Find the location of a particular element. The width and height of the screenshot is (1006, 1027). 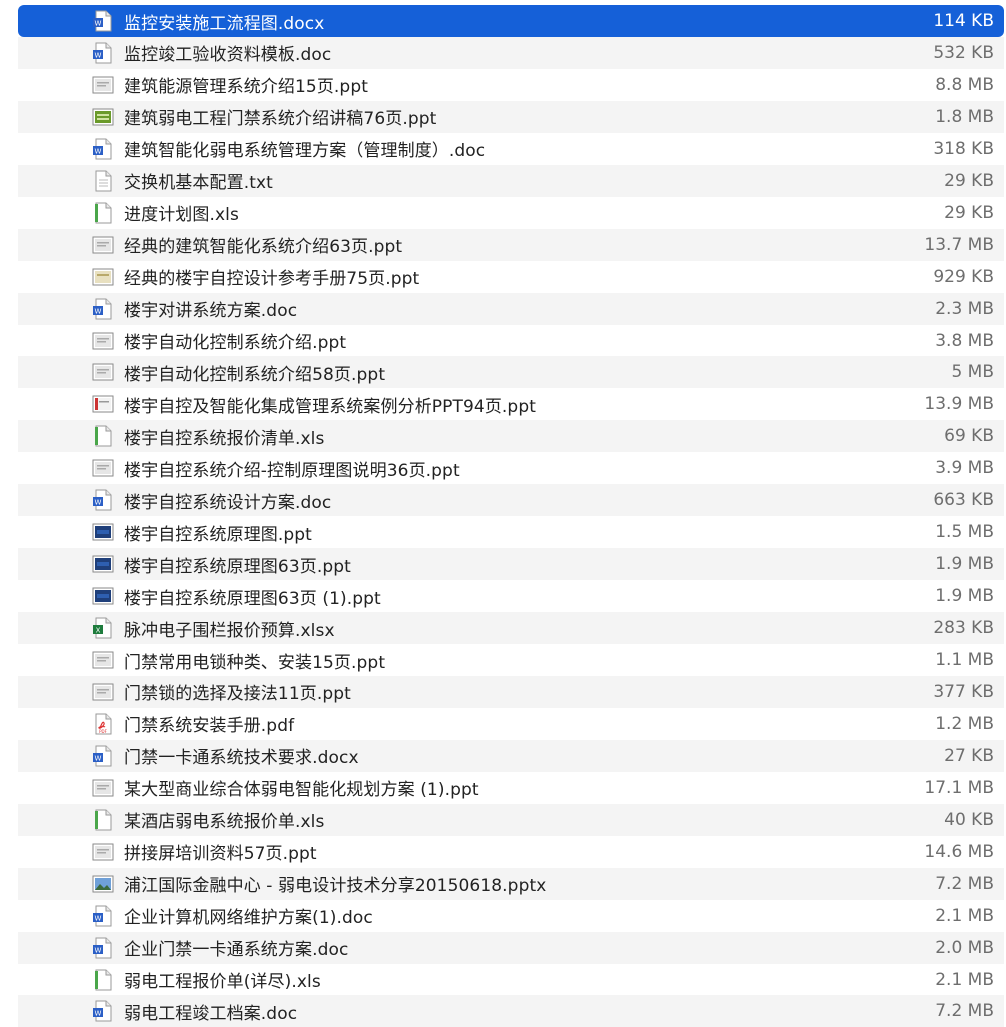

file-row: 楼宇自动化控制系统介绍58页.ppt 5 MB is located at coordinates (511, 372).